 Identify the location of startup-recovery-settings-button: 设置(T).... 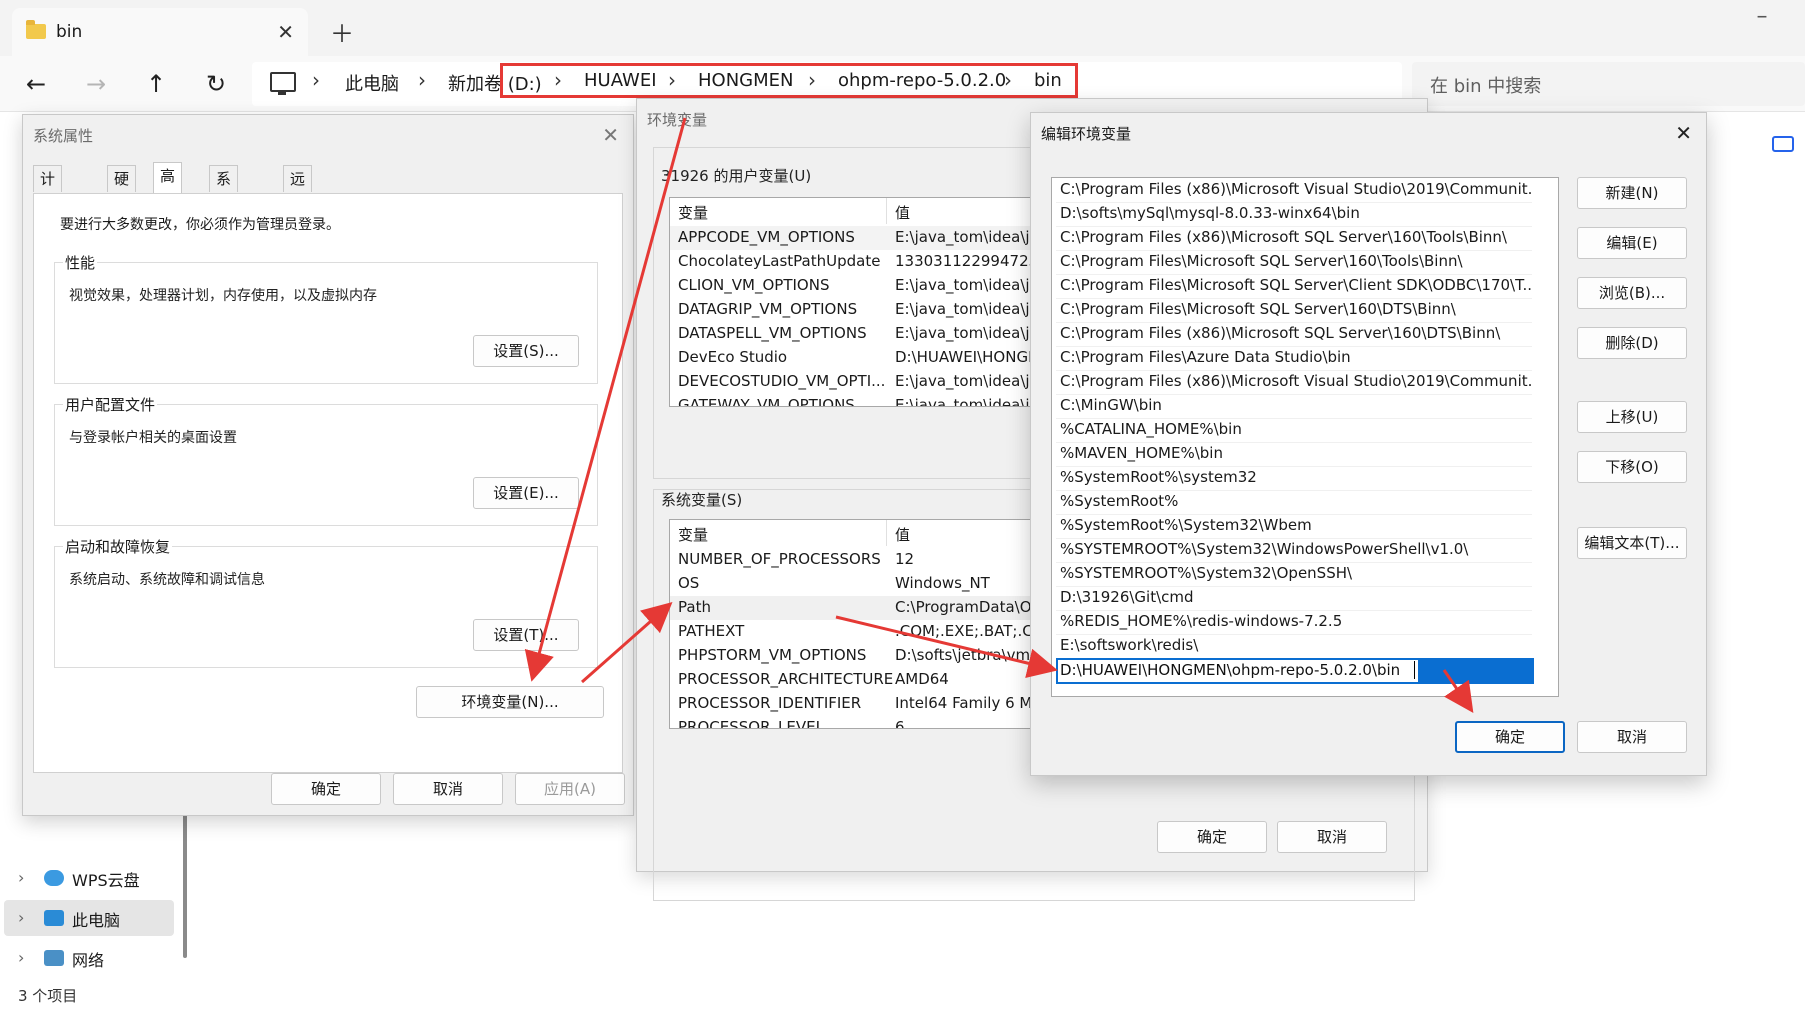
(526, 635).